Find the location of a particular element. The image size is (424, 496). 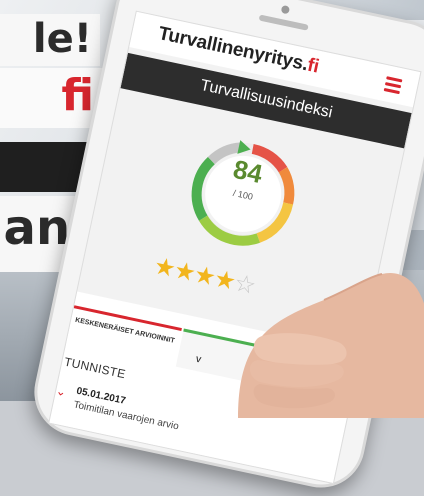

banner-line-1: le! is located at coordinates (50, 40).